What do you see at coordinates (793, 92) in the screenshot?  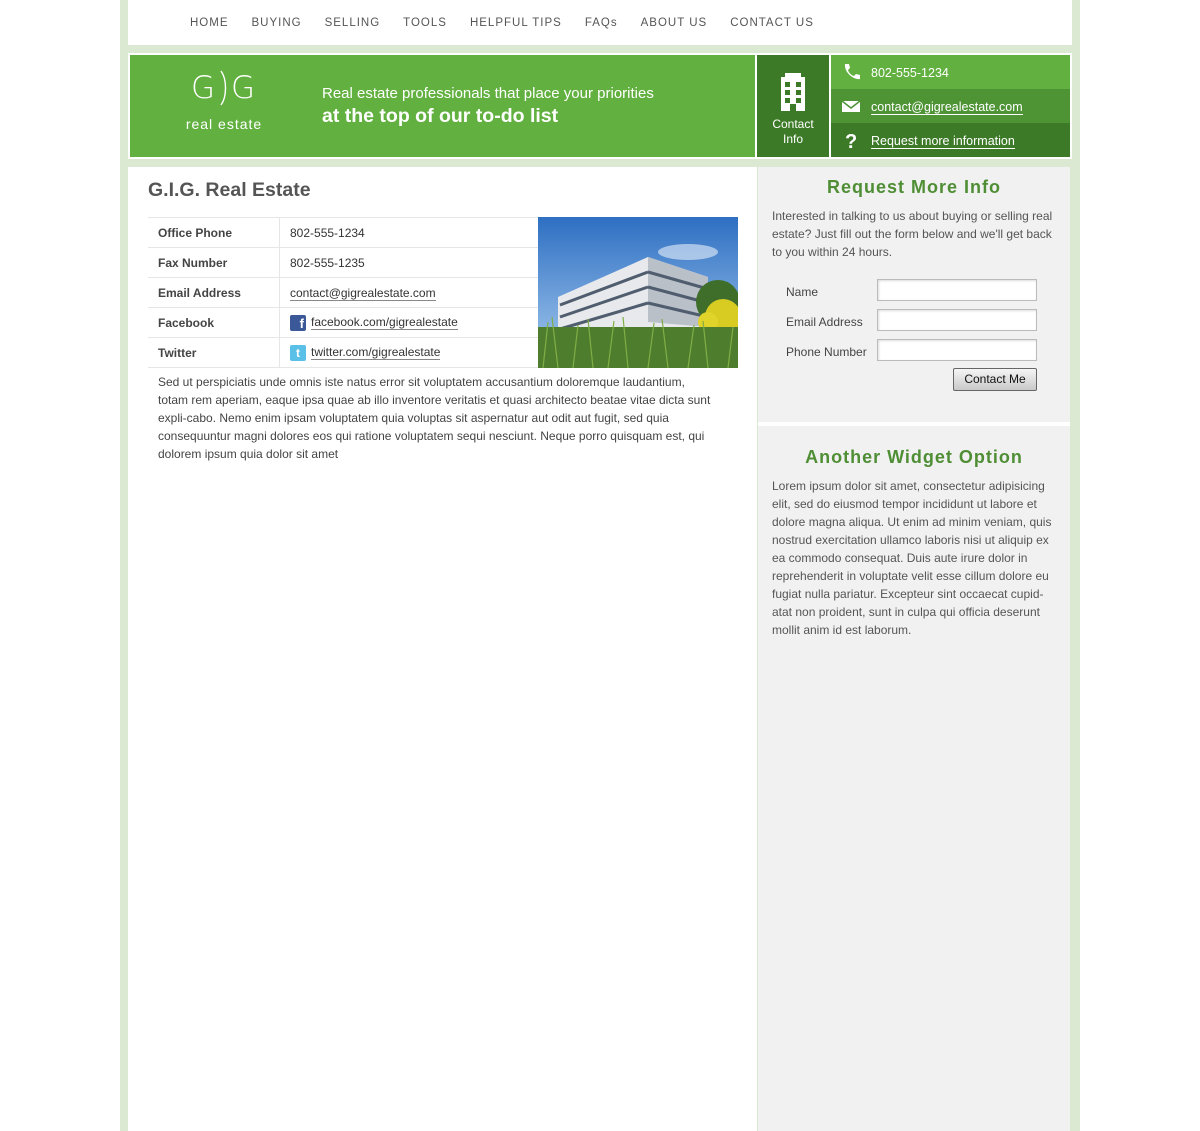 I see `building-icon` at bounding box center [793, 92].